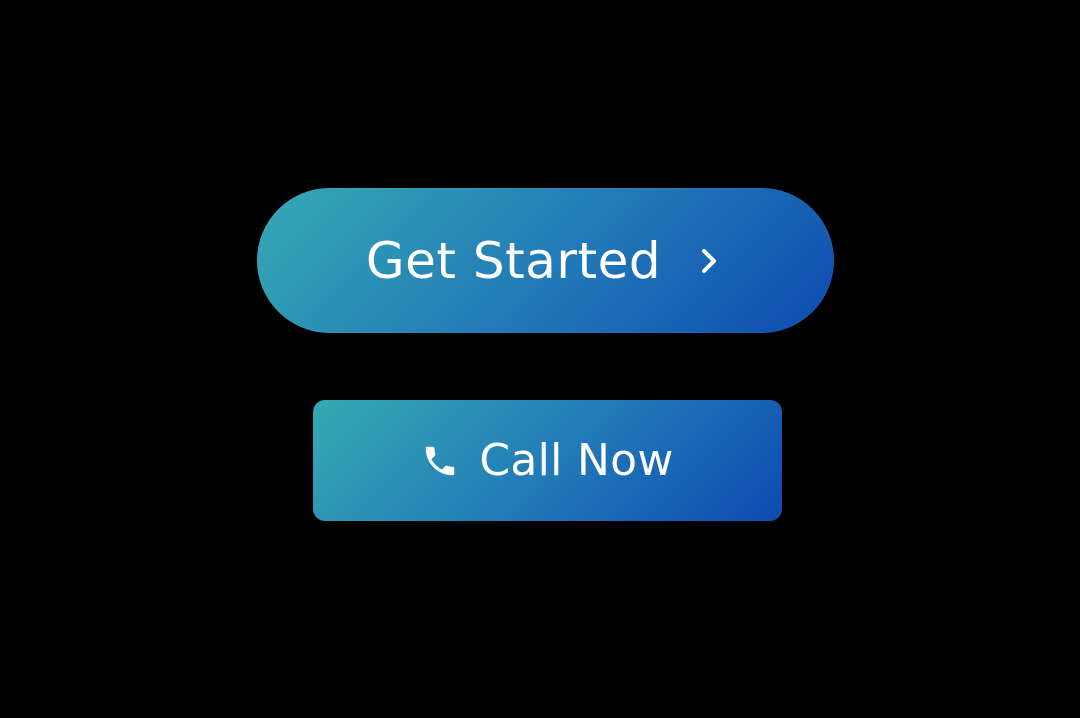 The image size is (1080, 718). I want to click on call-now-label: Call Now, so click(576, 460).